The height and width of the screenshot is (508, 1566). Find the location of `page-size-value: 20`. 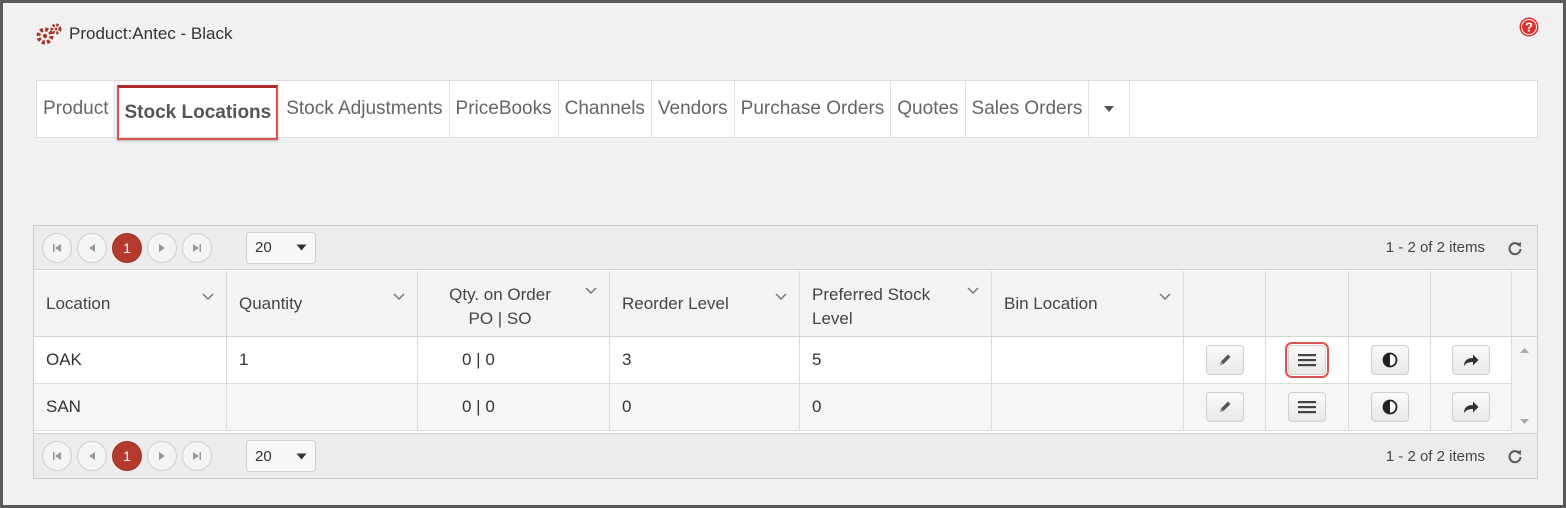

page-size-value: 20 is located at coordinates (263, 247).